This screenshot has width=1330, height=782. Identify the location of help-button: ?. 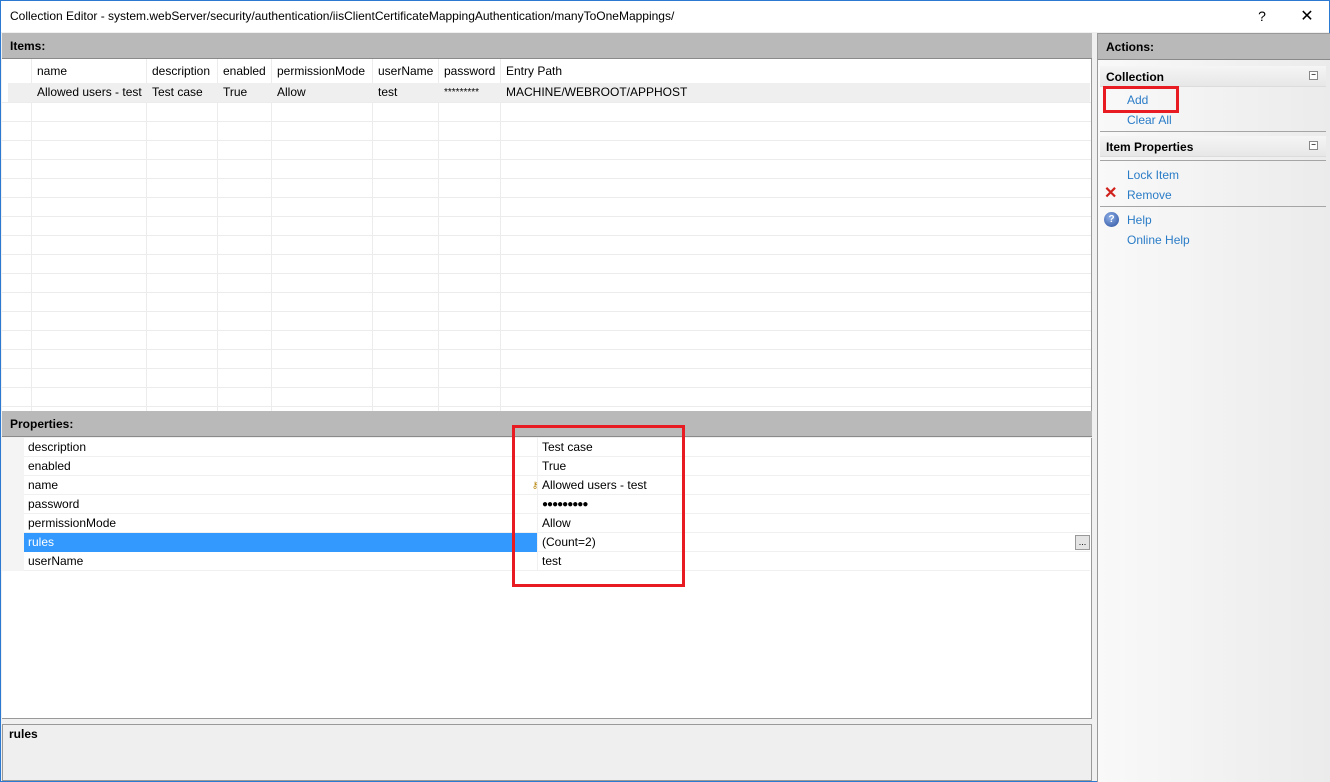
(1262, 16).